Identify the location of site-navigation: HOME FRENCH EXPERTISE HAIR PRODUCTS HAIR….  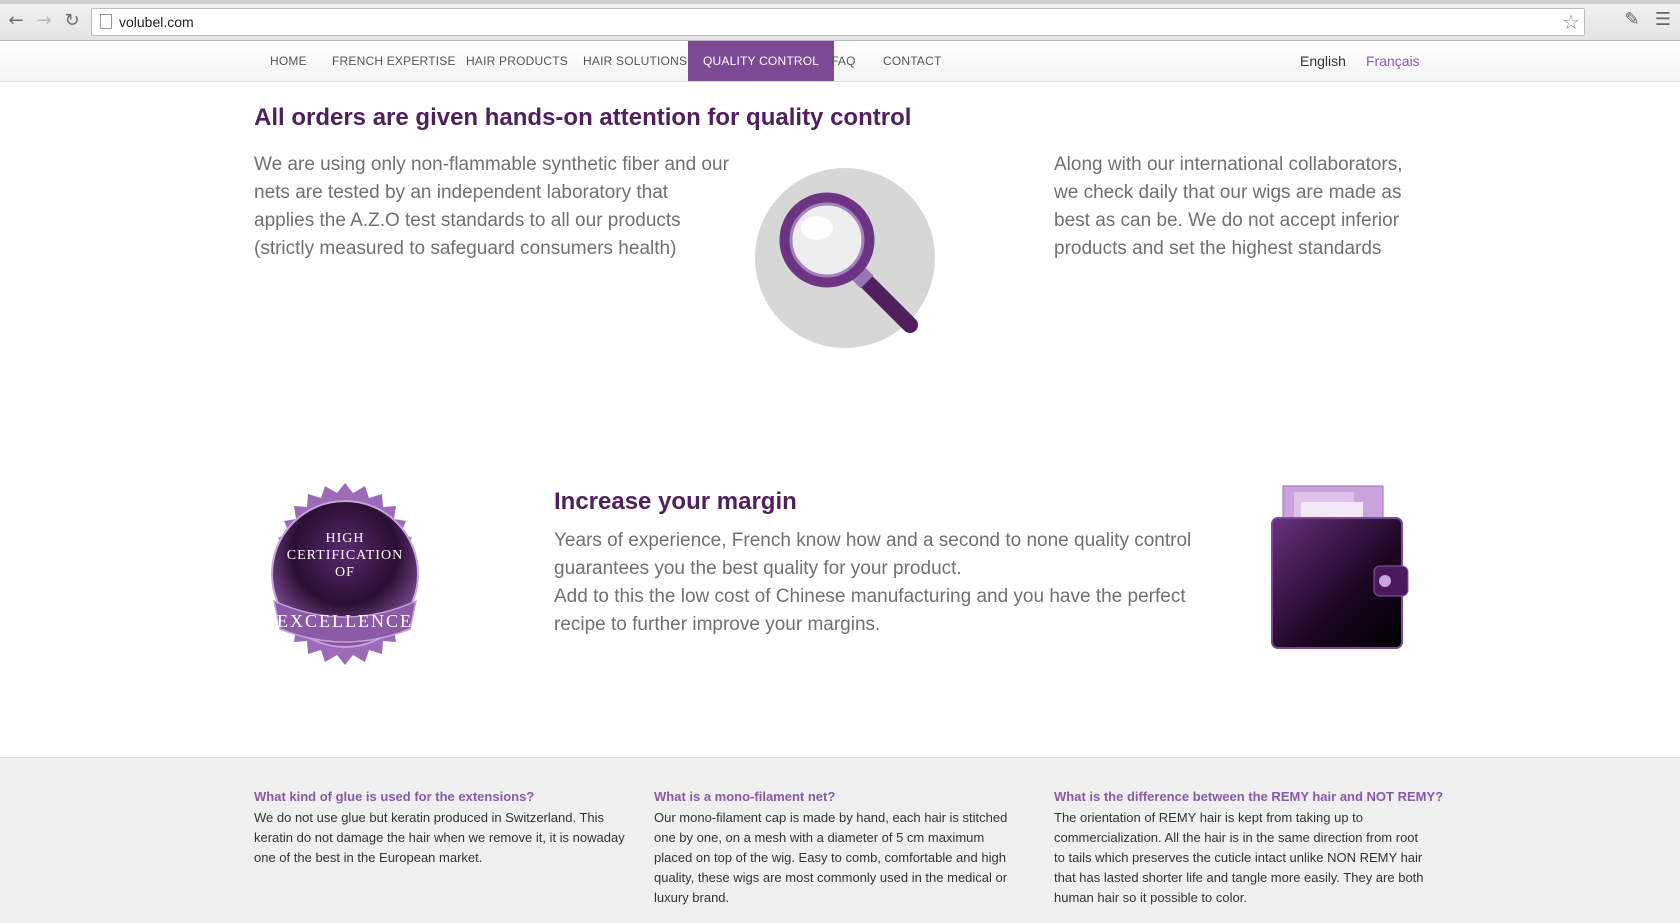
(840, 61).